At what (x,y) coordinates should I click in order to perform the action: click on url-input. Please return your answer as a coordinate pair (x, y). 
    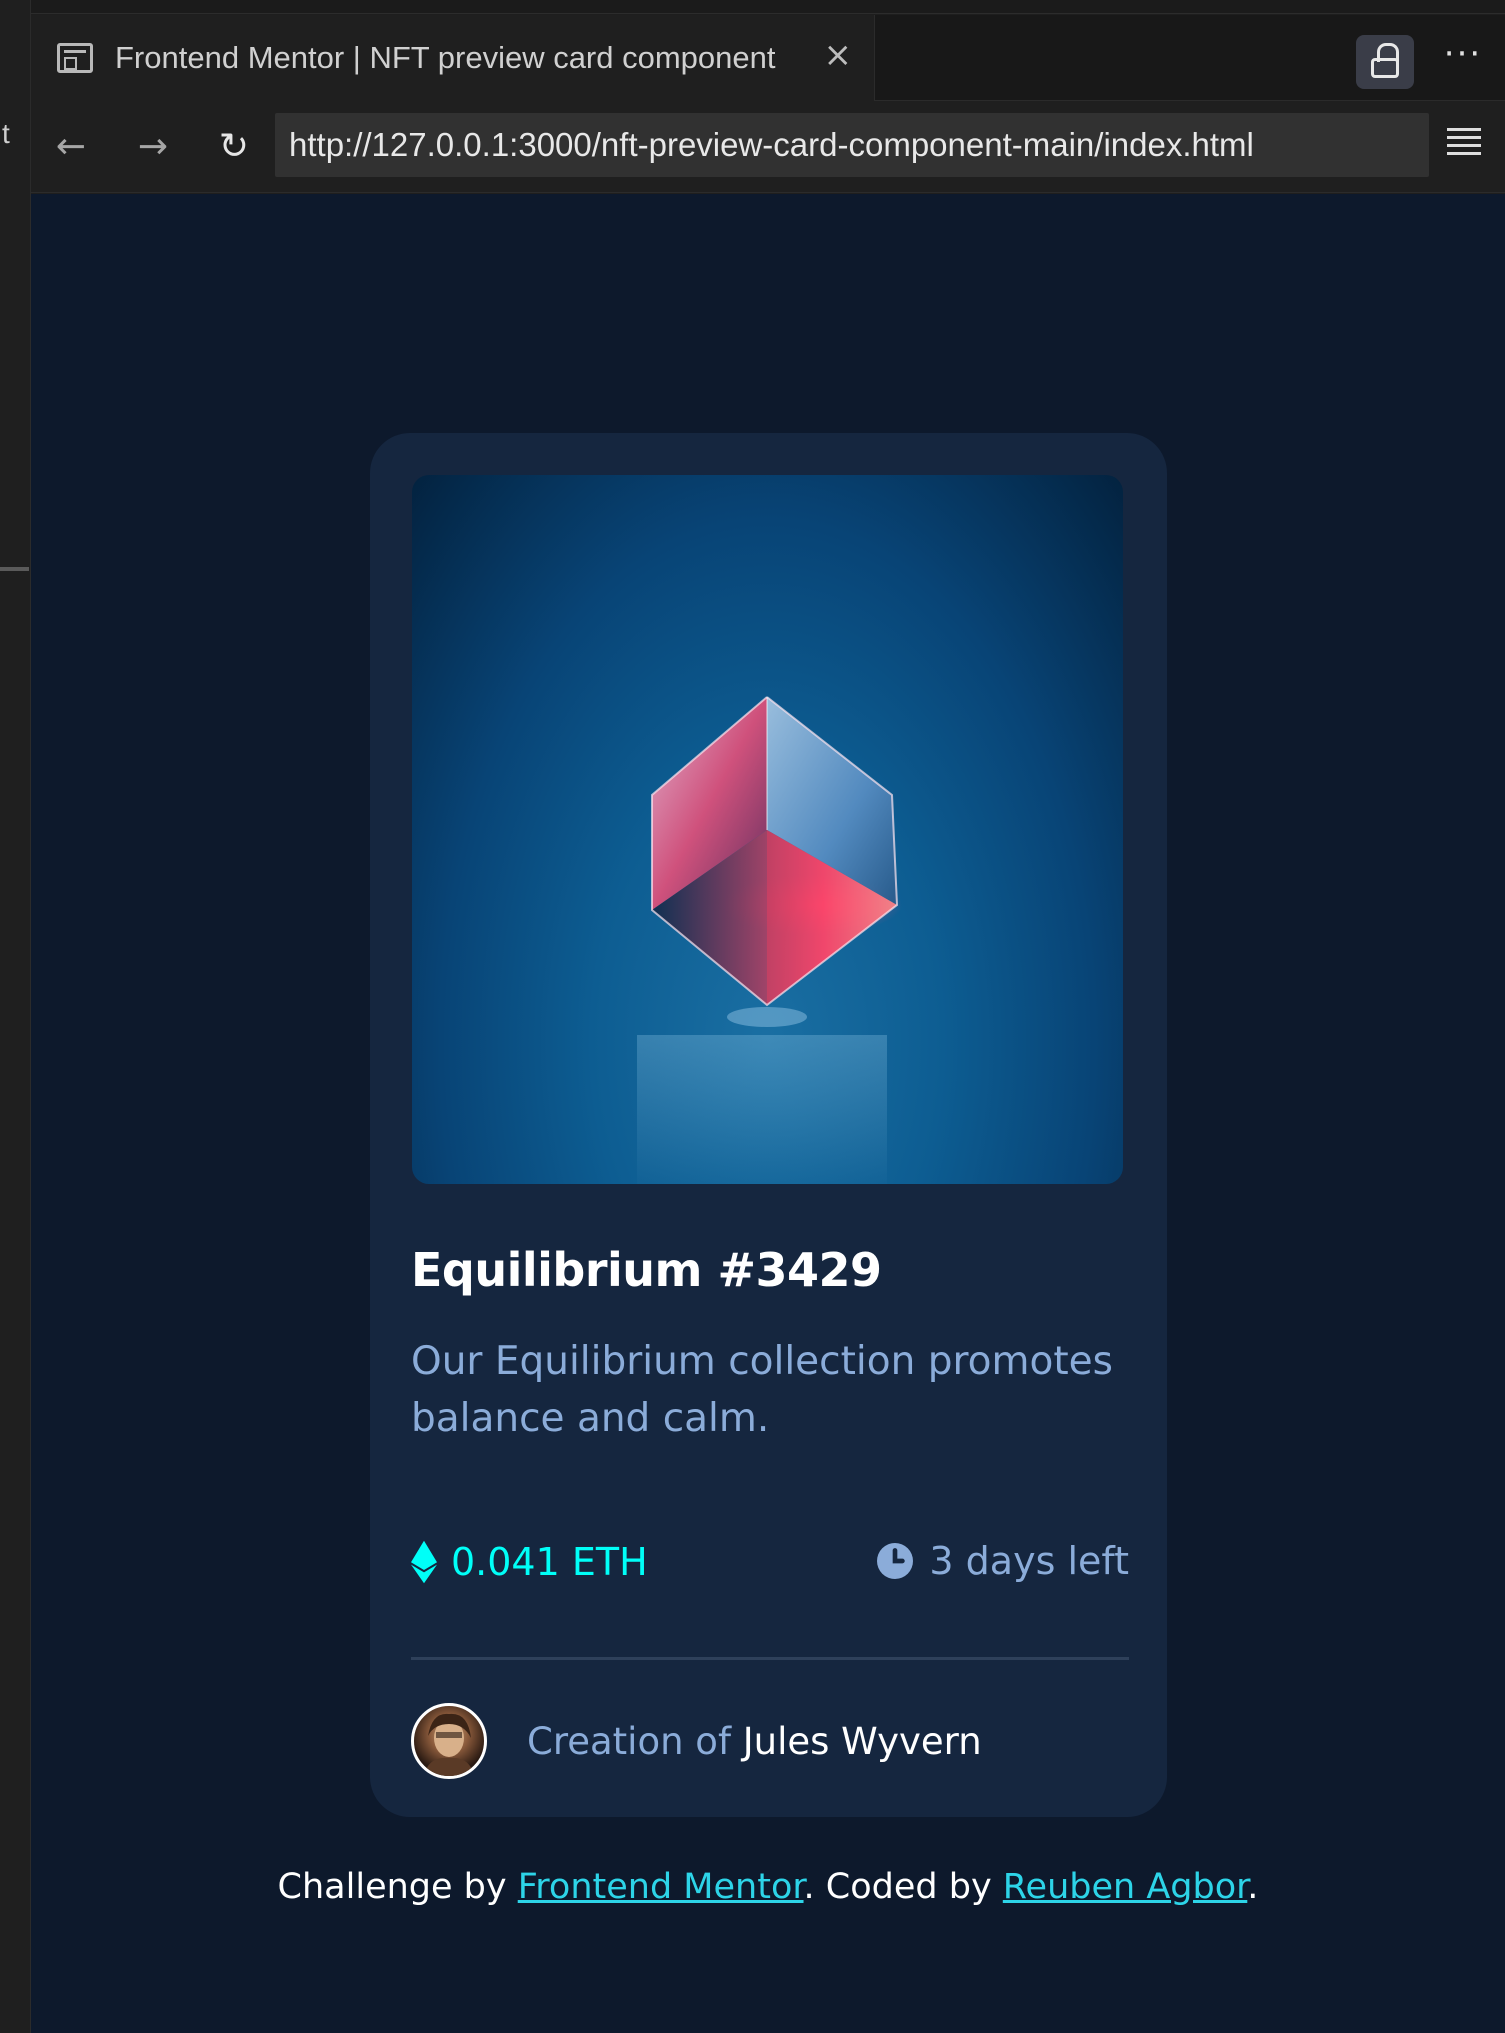
    Looking at the image, I should click on (852, 145).